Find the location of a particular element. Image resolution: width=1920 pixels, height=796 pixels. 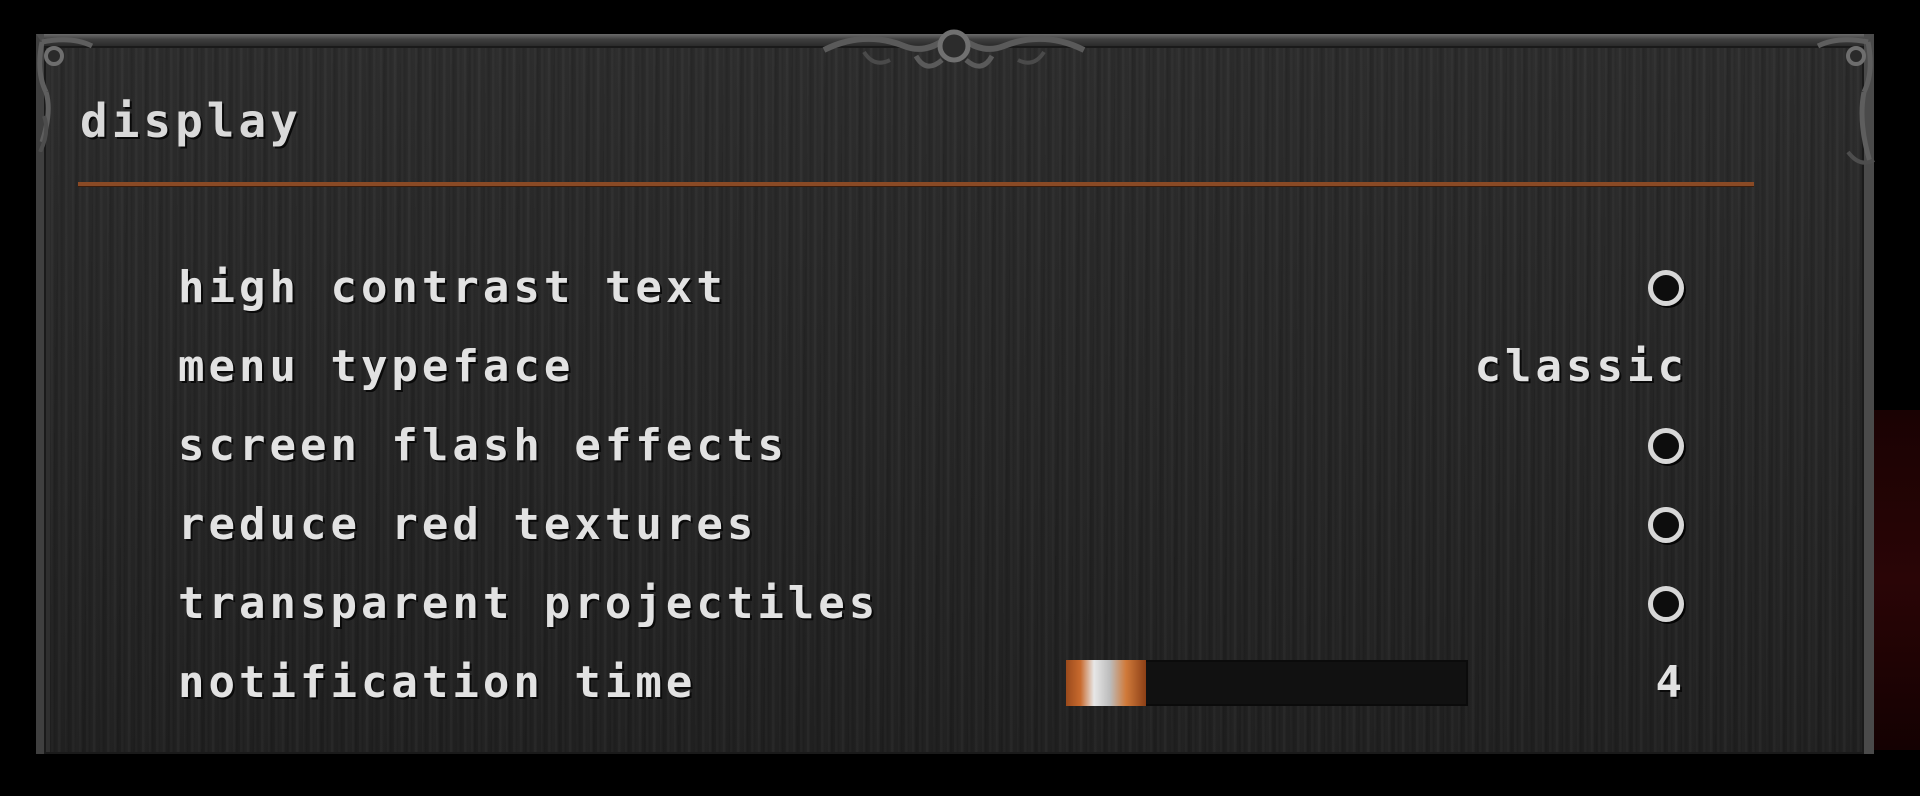

setting-transparent-projectiles: transparent projectiles is located at coordinates (943, 603).